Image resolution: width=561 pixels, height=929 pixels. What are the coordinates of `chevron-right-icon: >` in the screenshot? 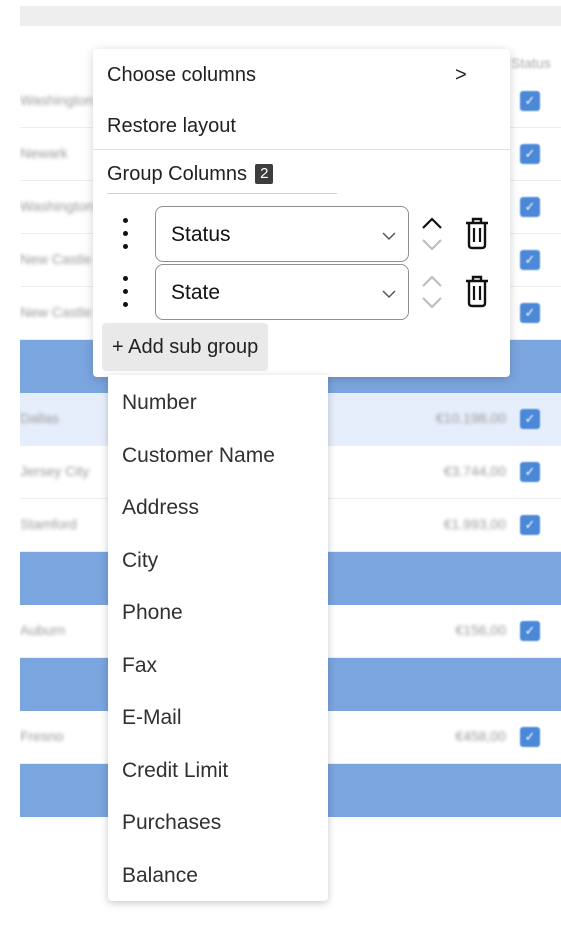 It's located at (461, 75).